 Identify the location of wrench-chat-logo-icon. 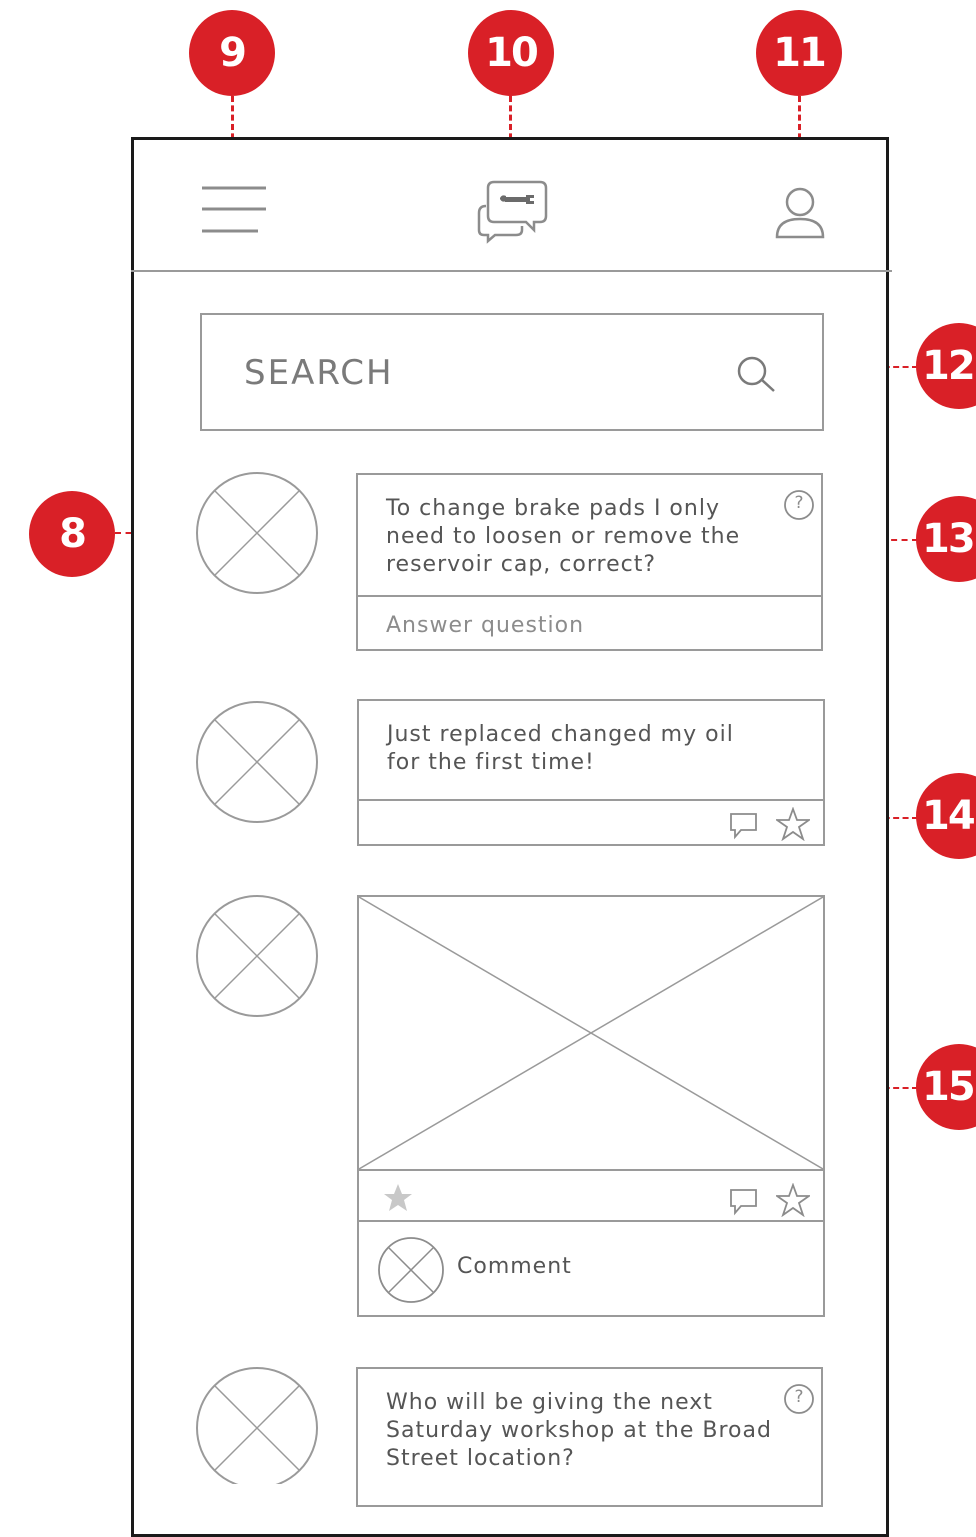
(513, 211).